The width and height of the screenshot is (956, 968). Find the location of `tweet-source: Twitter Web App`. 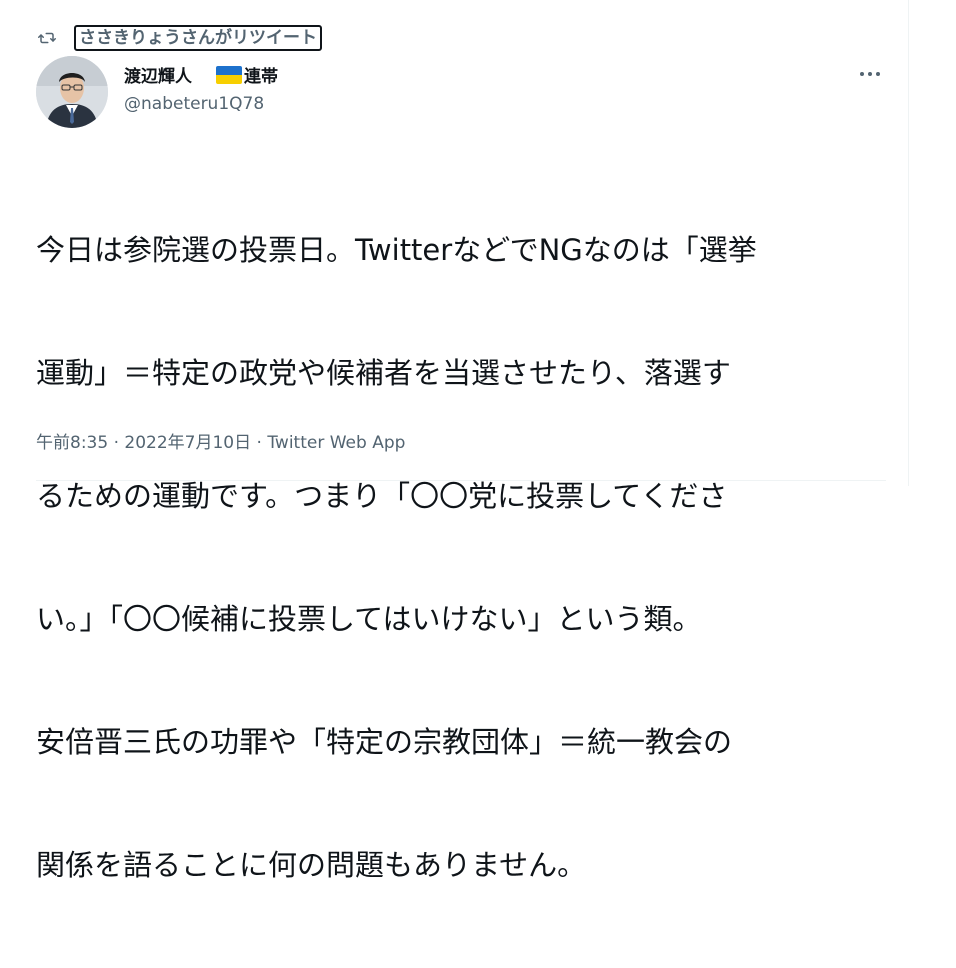

tweet-source: Twitter Web App is located at coordinates (336, 443).